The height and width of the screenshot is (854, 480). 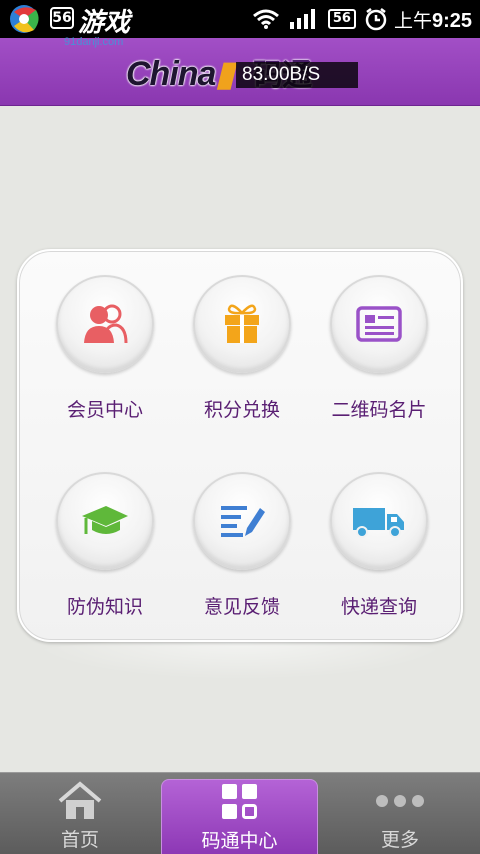 I want to click on gift-icon, so click(x=242, y=323).